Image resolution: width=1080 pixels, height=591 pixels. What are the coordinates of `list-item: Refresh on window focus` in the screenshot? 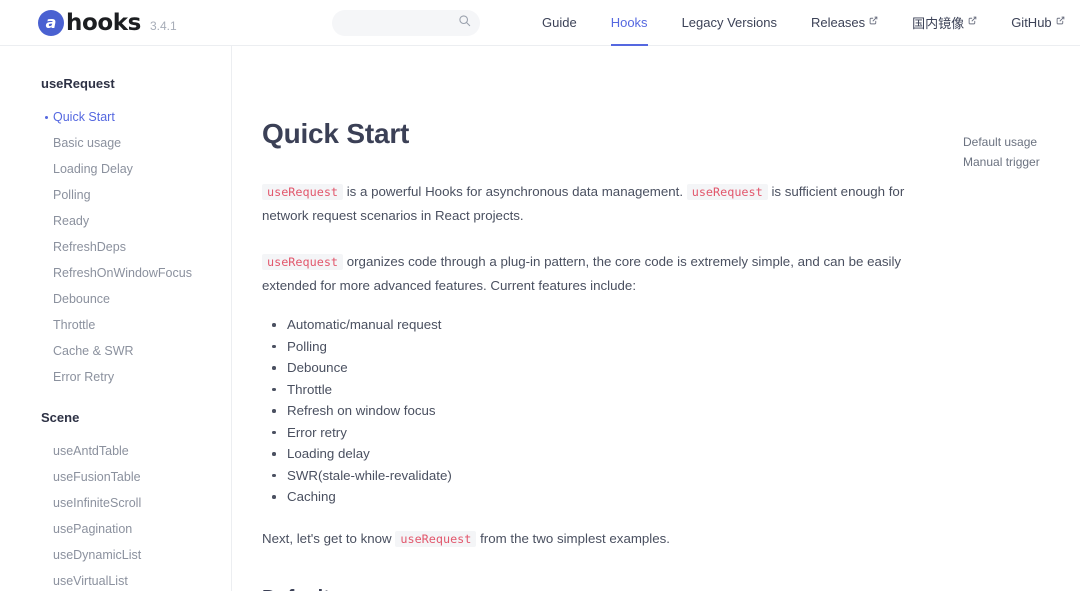 It's located at (597, 410).